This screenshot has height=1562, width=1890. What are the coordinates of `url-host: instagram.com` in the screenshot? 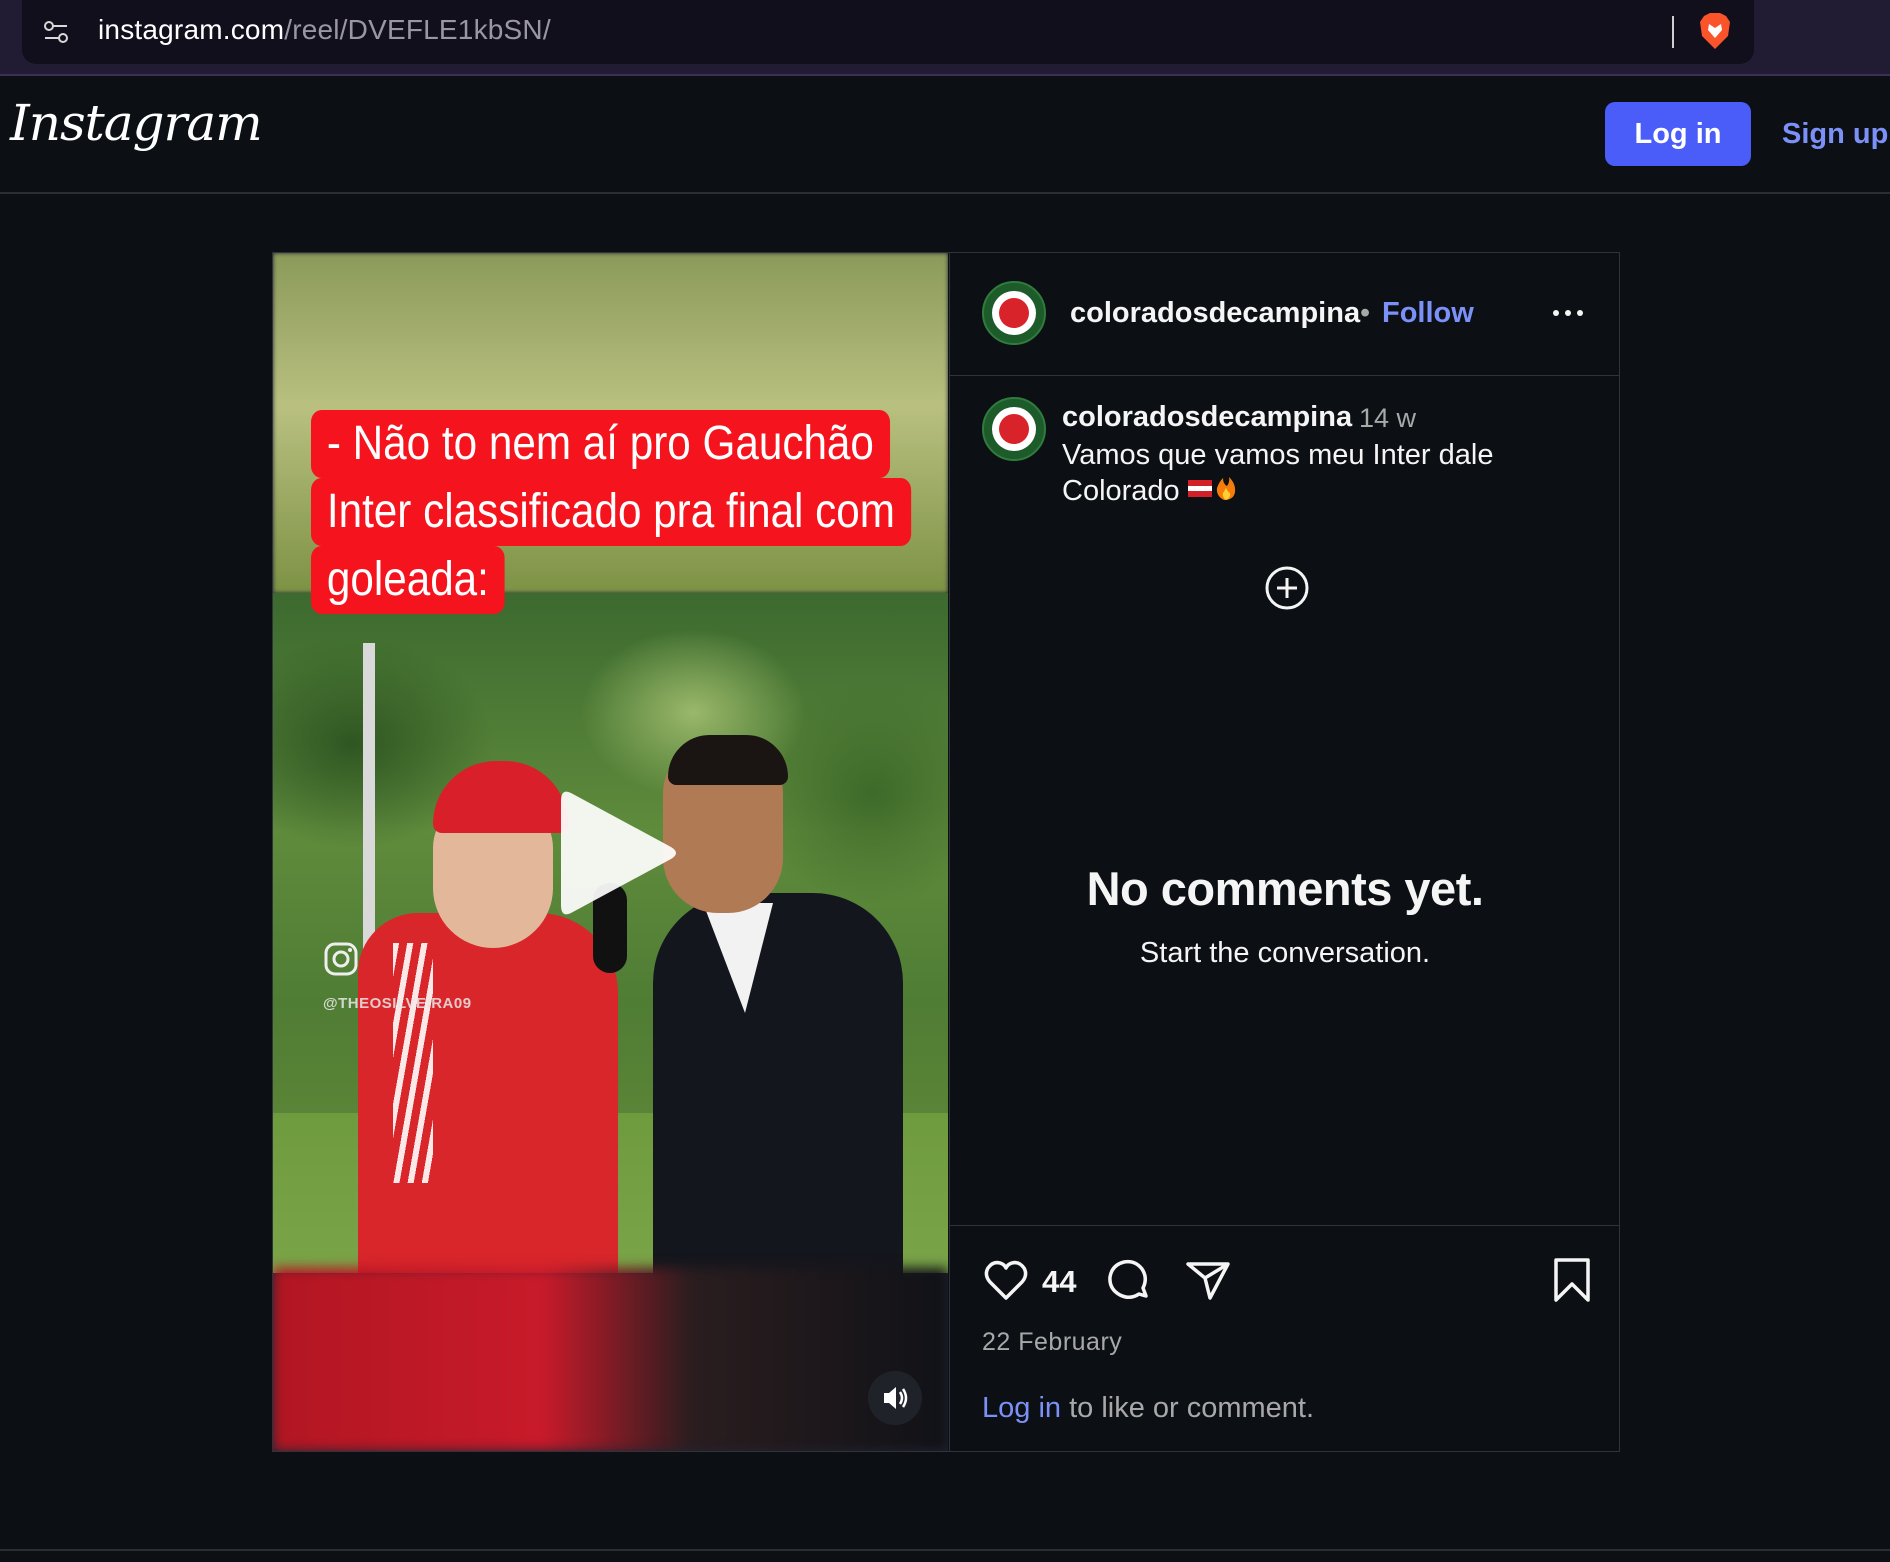 It's located at (191, 29).